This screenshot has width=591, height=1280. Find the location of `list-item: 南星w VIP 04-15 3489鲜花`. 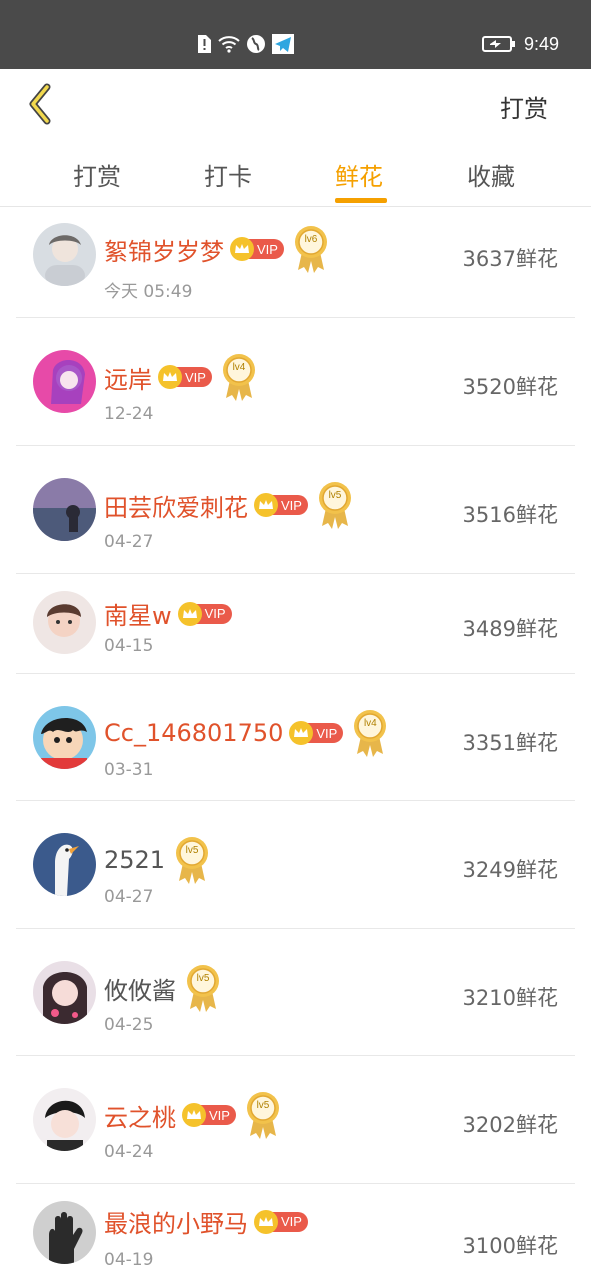

list-item: 南星w VIP 04-15 3489鲜花 is located at coordinates (295, 624).